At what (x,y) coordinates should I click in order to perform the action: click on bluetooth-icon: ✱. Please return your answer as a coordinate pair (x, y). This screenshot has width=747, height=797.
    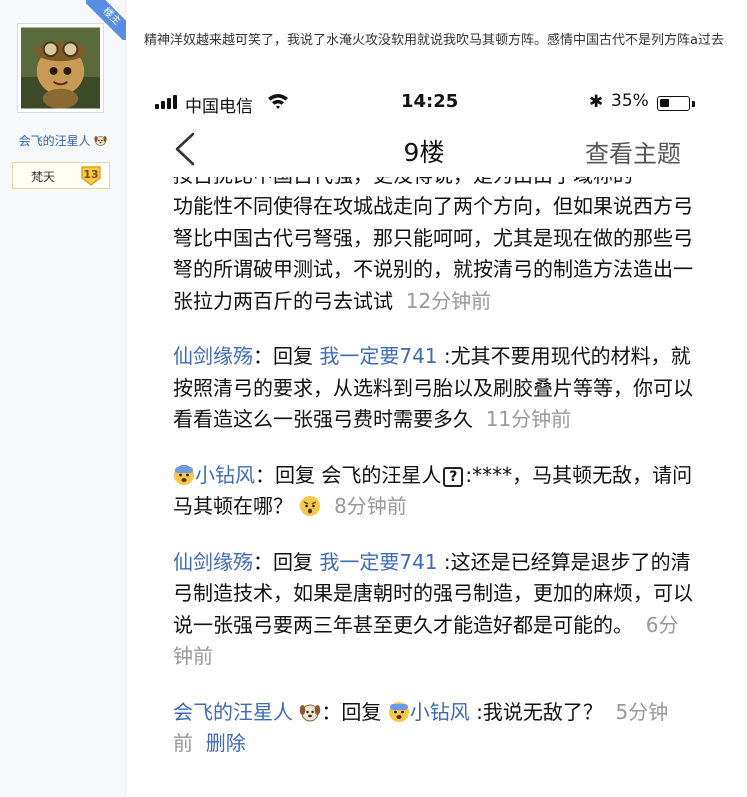
    Looking at the image, I should click on (596, 102).